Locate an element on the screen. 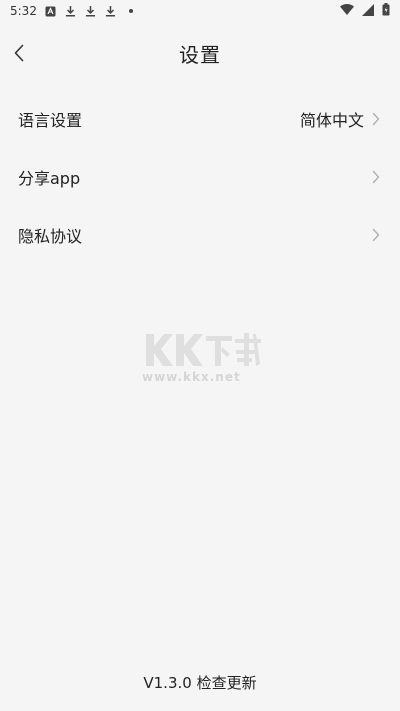 This screenshot has width=400, height=711. status-left: 5:32 is located at coordinates (73, 11).